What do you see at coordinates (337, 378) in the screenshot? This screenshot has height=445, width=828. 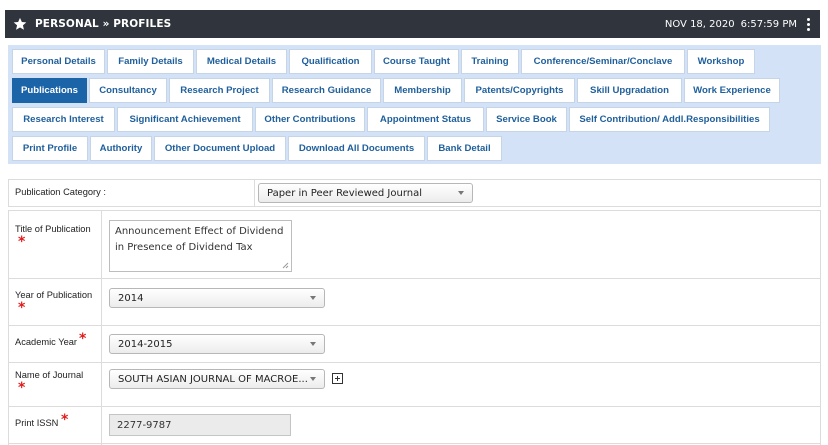 I see `add-journal-plus-icon` at bounding box center [337, 378].